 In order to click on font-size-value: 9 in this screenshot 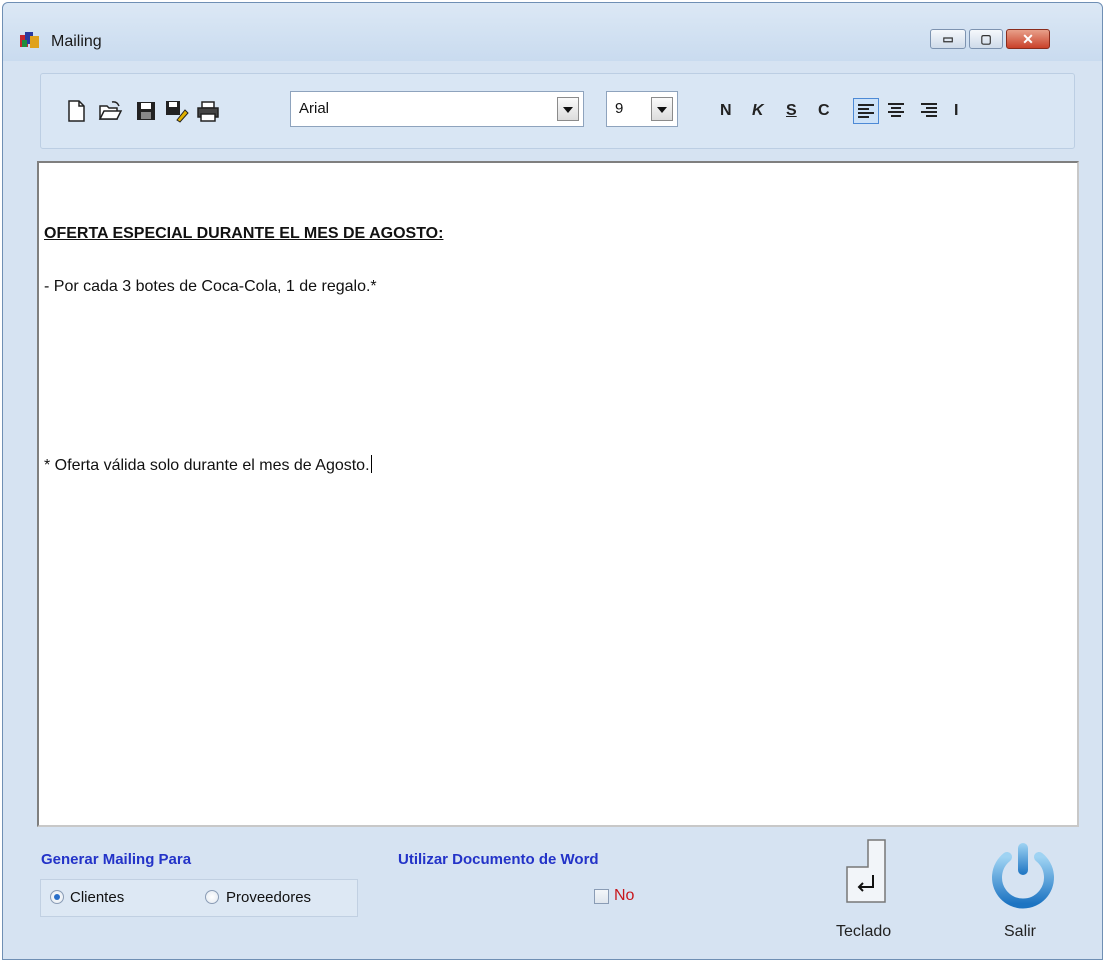, I will do `click(619, 108)`.